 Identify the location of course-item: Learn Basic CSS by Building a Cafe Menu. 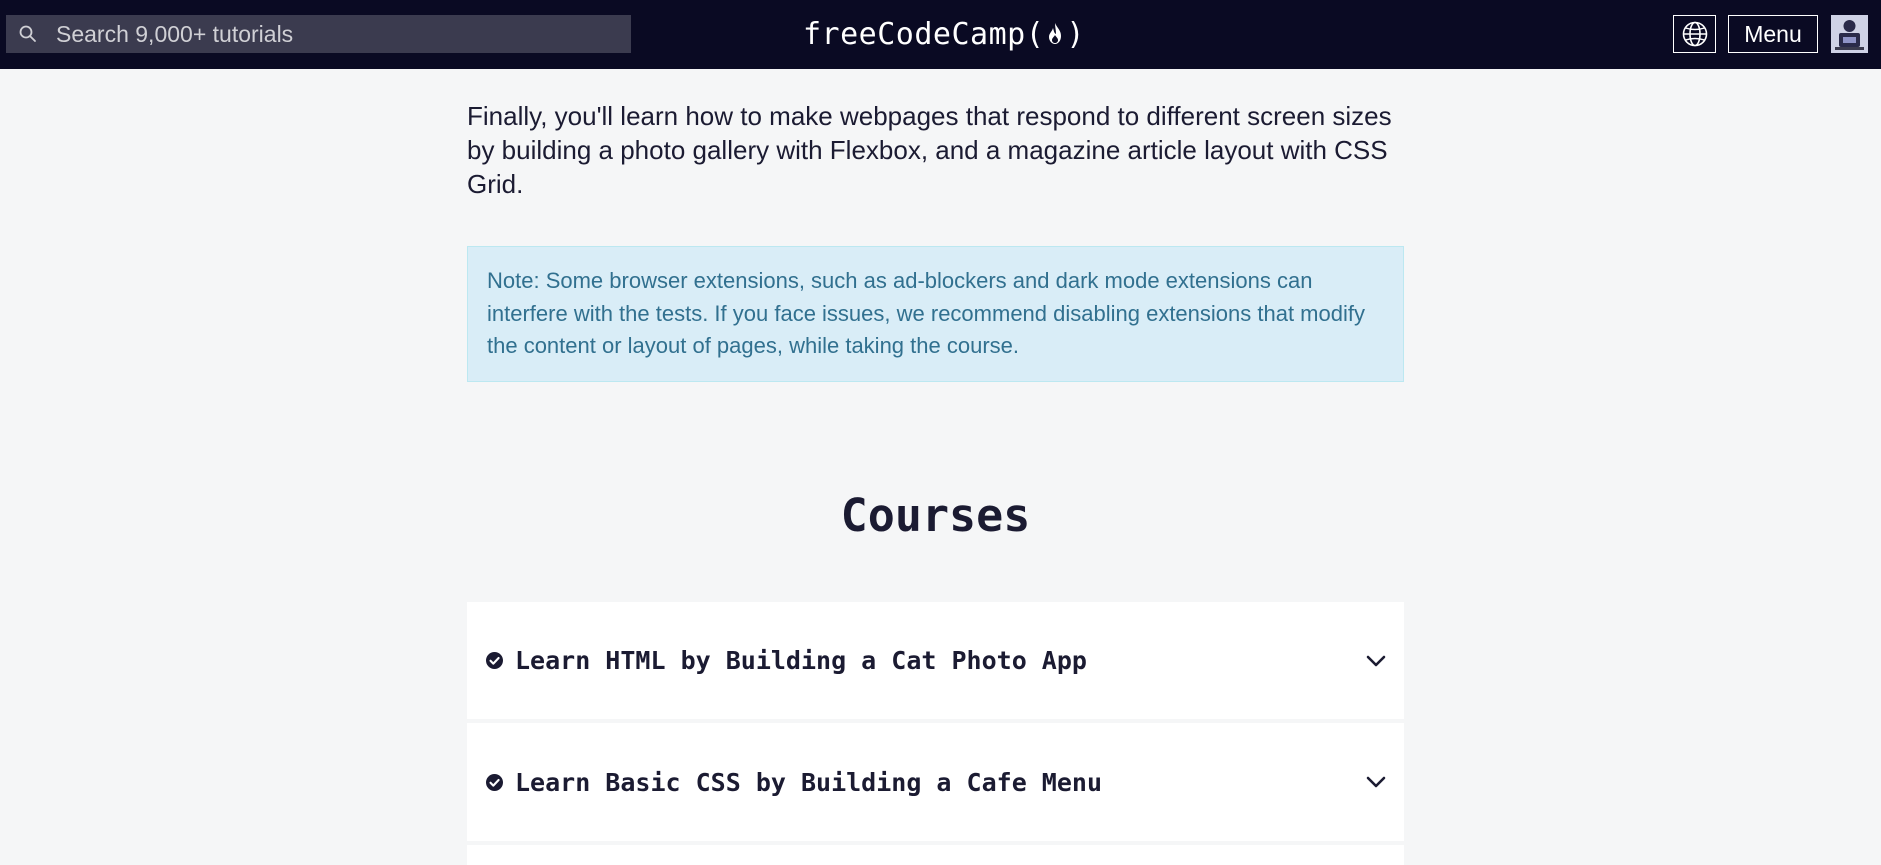
(935, 782).